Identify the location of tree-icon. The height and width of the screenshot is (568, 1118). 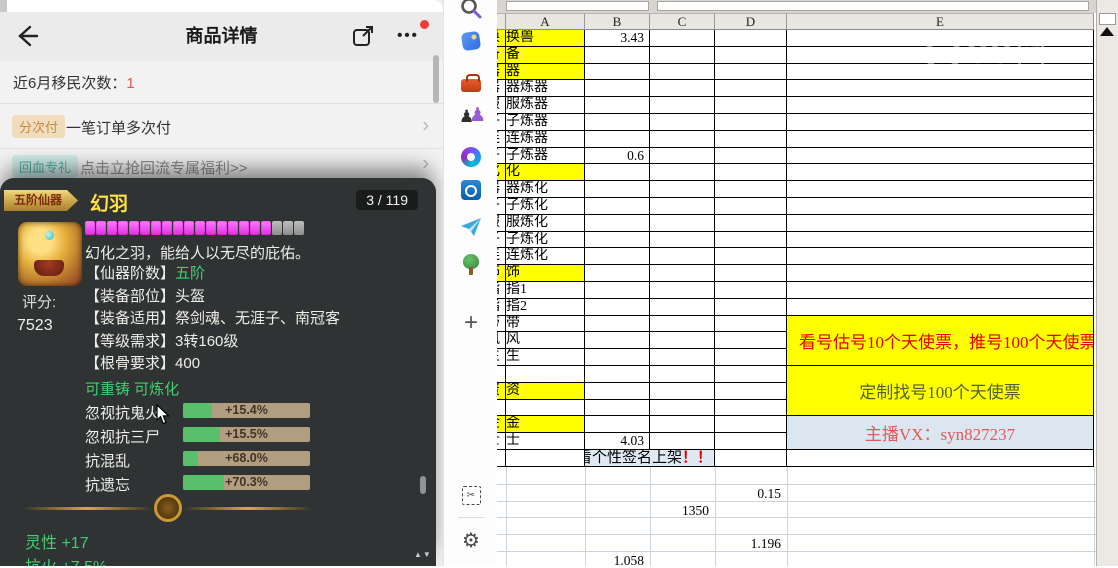
(471, 265).